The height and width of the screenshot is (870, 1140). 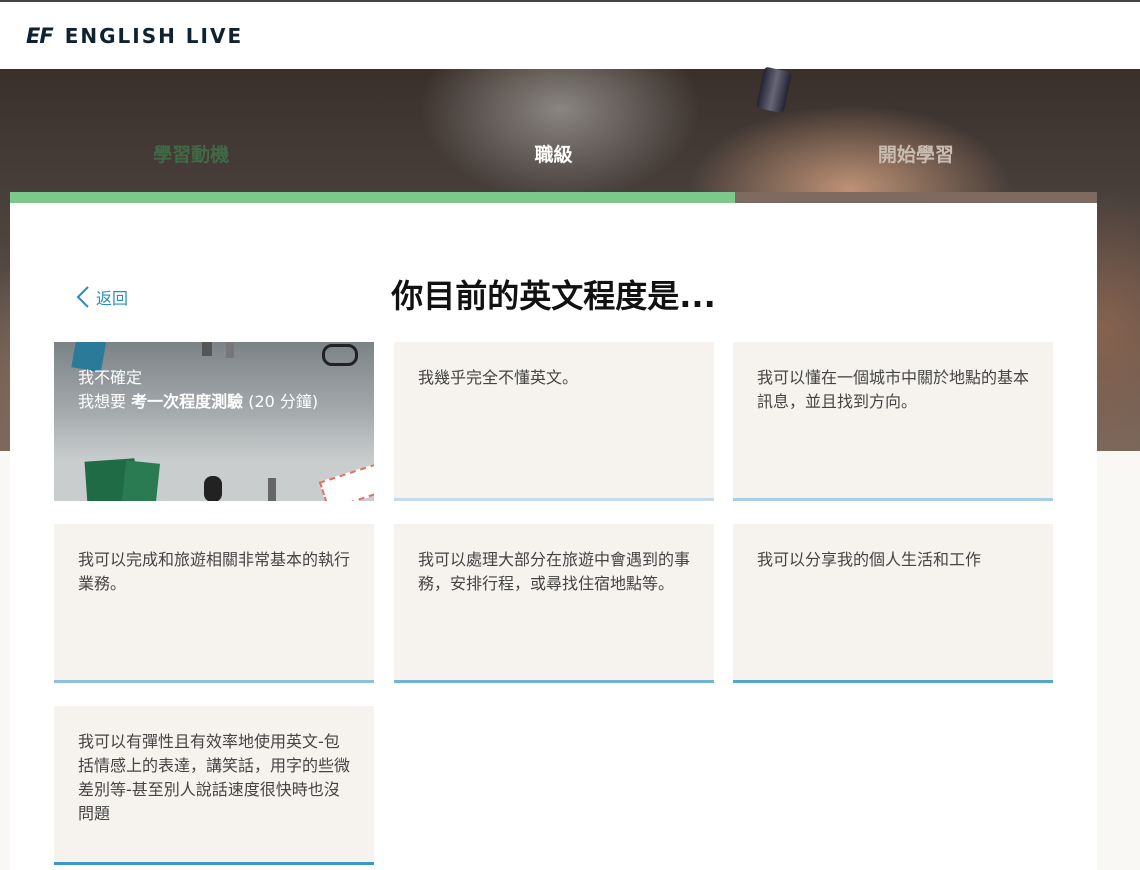 What do you see at coordinates (570, 35) in the screenshot?
I see `site-header: EF ENGLISH LIVE` at bounding box center [570, 35].